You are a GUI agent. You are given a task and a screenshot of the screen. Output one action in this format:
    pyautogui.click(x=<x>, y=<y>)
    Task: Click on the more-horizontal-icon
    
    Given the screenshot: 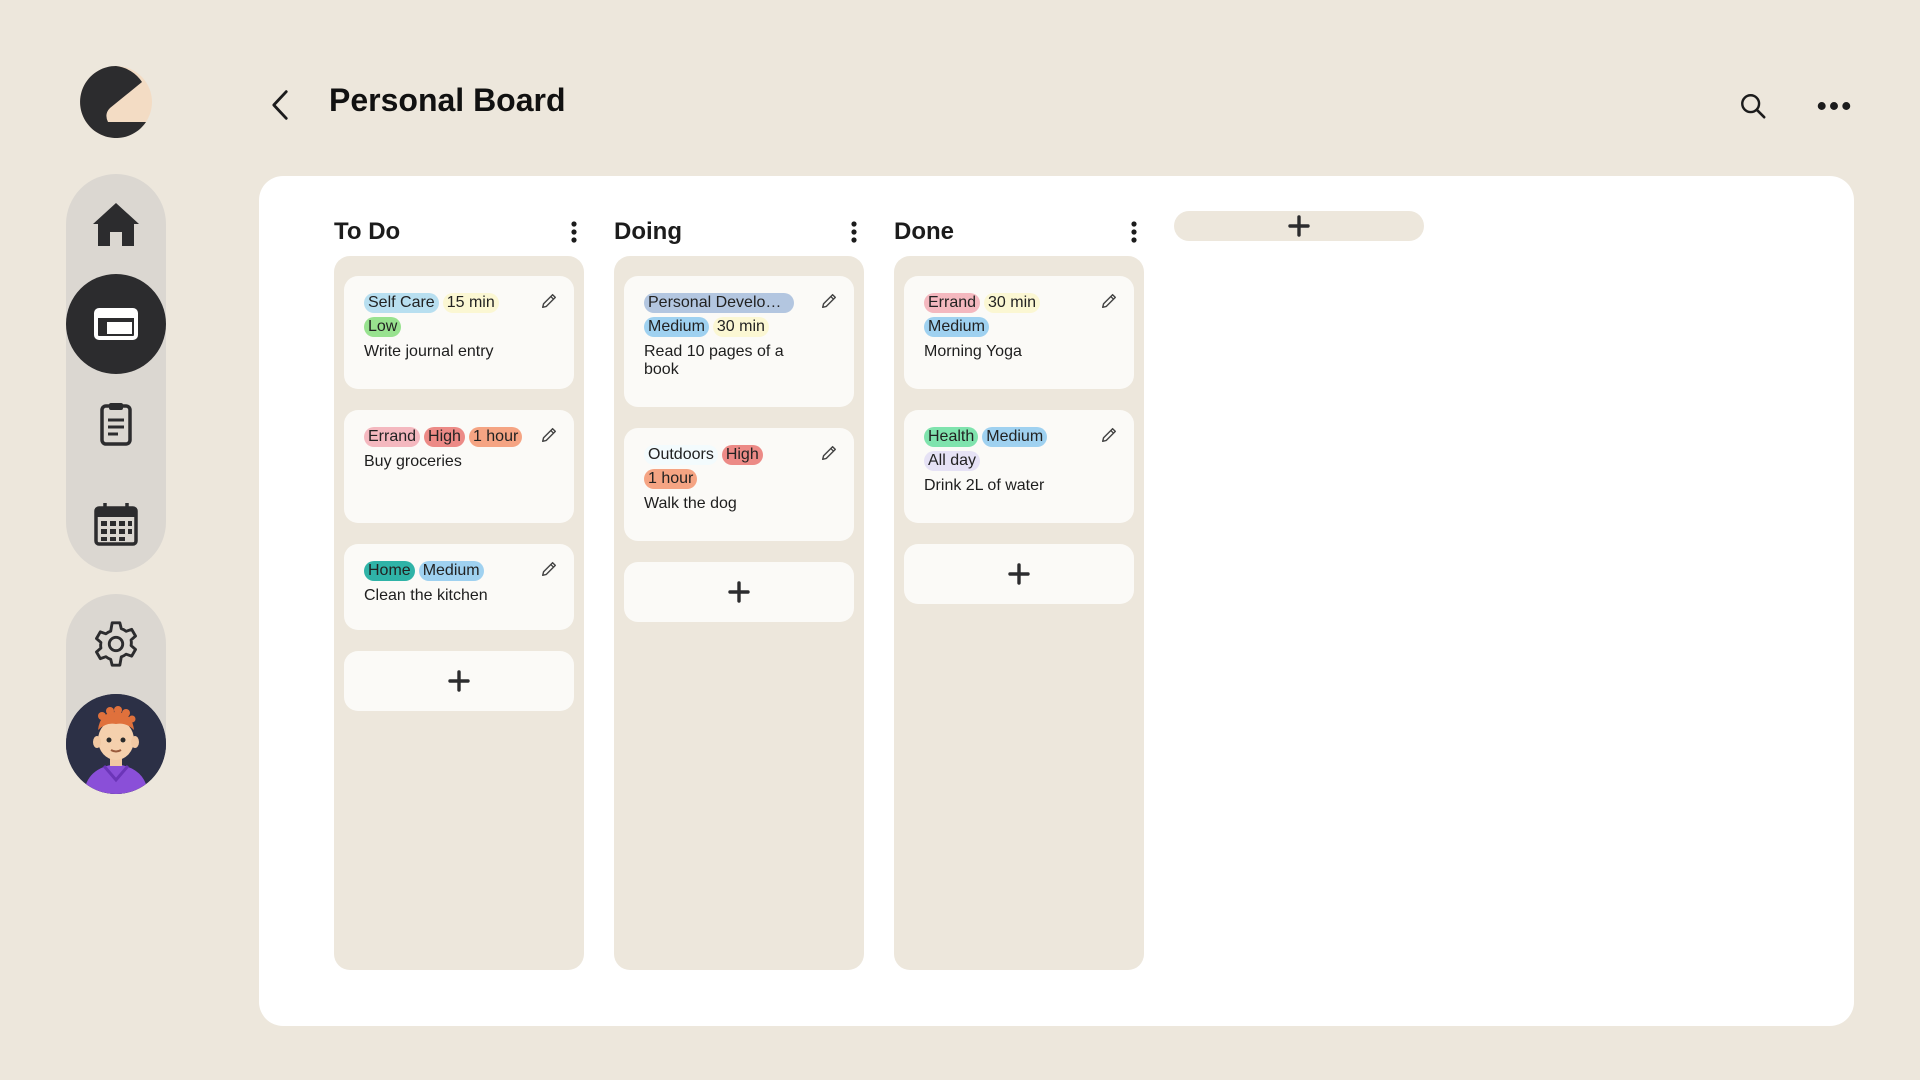 What is the action you would take?
    pyautogui.click(x=1834, y=106)
    